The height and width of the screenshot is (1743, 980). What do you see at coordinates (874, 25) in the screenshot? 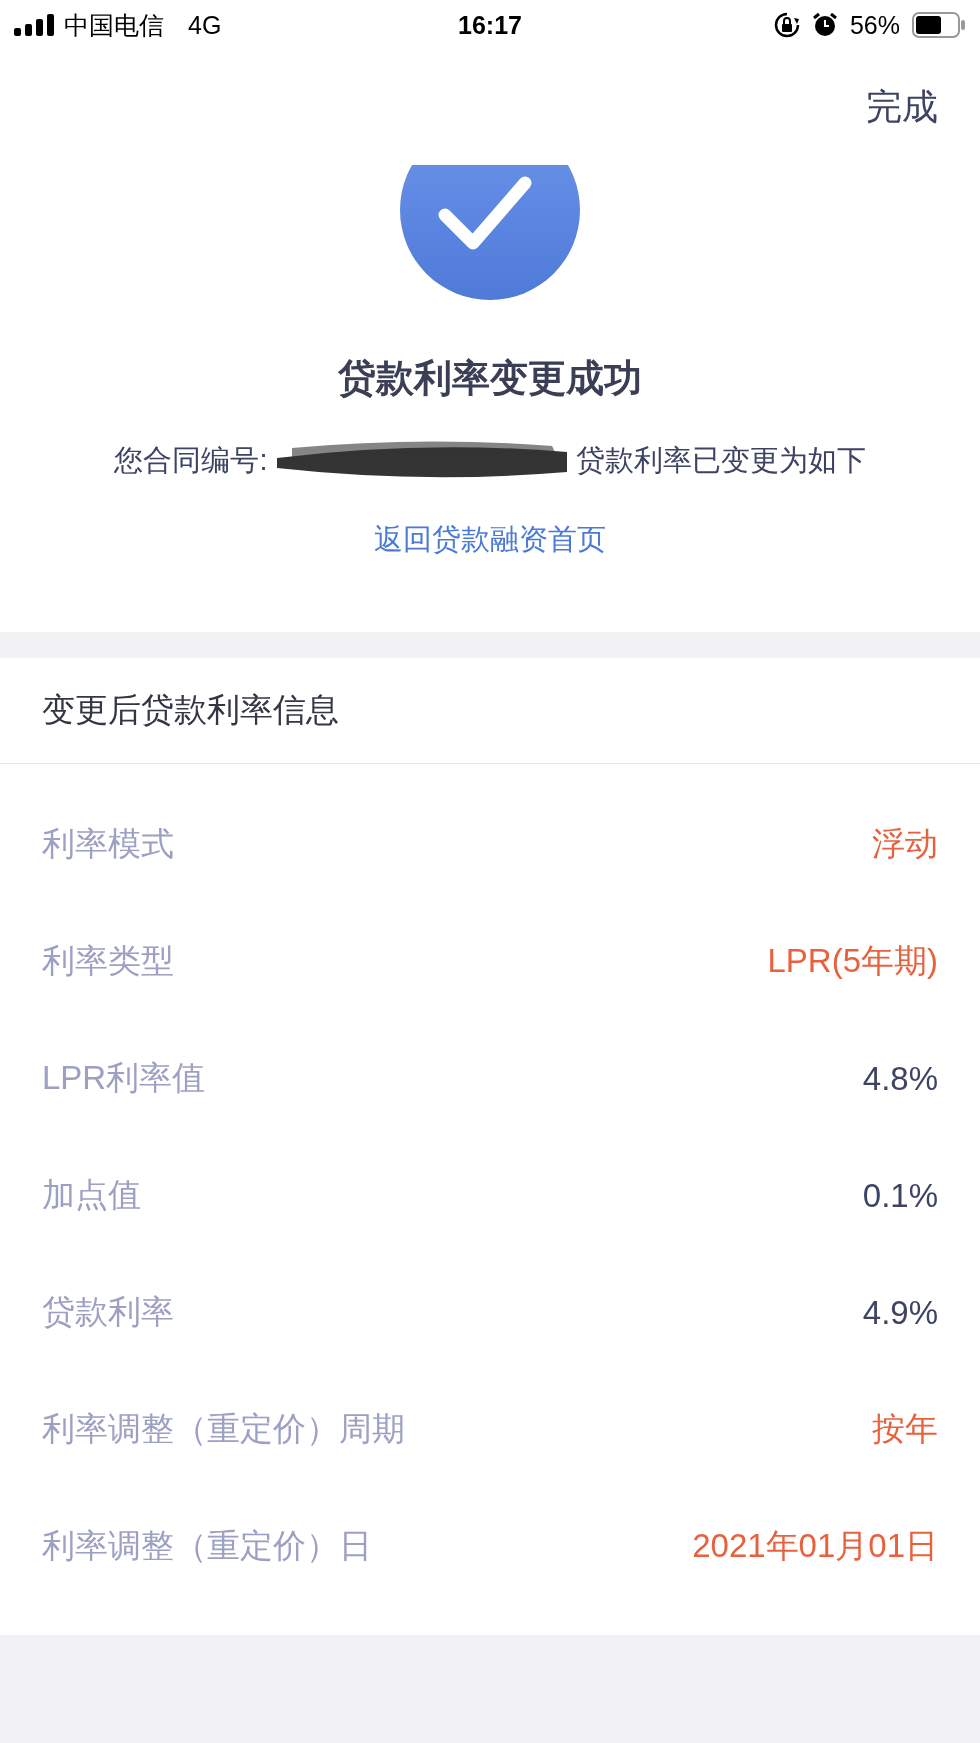
I see `battery-percent: 56%` at bounding box center [874, 25].